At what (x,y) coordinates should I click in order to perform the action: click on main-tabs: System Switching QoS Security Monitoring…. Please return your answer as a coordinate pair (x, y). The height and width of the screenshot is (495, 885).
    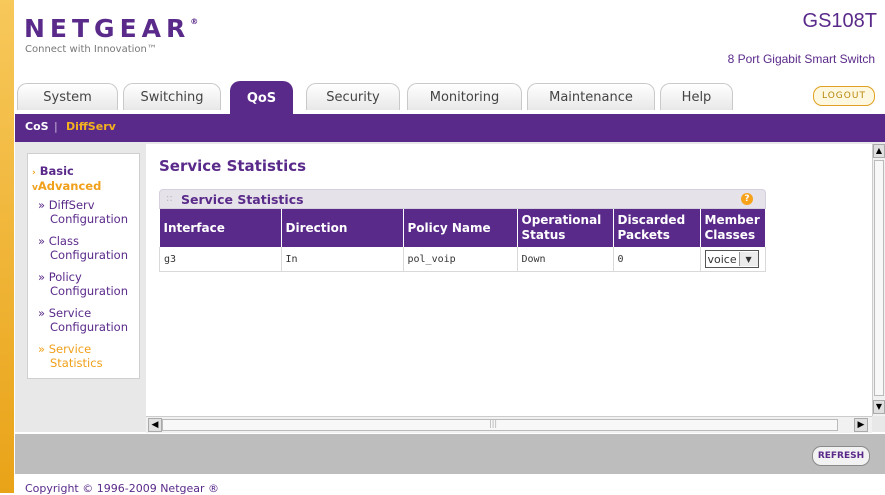
    Looking at the image, I should click on (450, 97).